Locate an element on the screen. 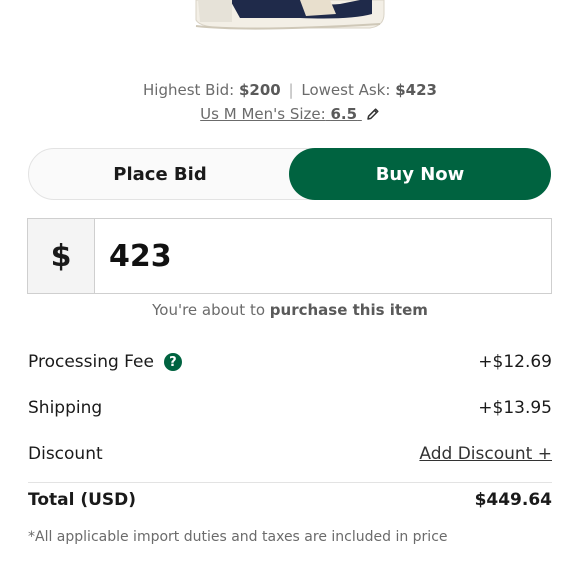 This screenshot has width=580, height=580. total-value: $449.64 is located at coordinates (513, 500).